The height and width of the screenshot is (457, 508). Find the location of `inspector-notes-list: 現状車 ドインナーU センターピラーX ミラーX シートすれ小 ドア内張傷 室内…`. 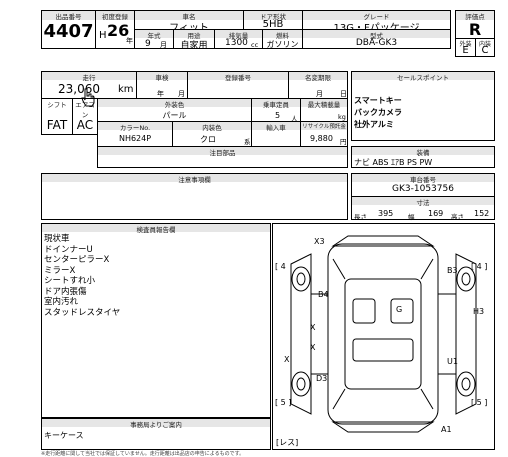

inspector-notes-list: 現状車 ドインナーU センターピラーX ミラーX シートすれ小 ドア内張傷 室内… is located at coordinates (82, 276).